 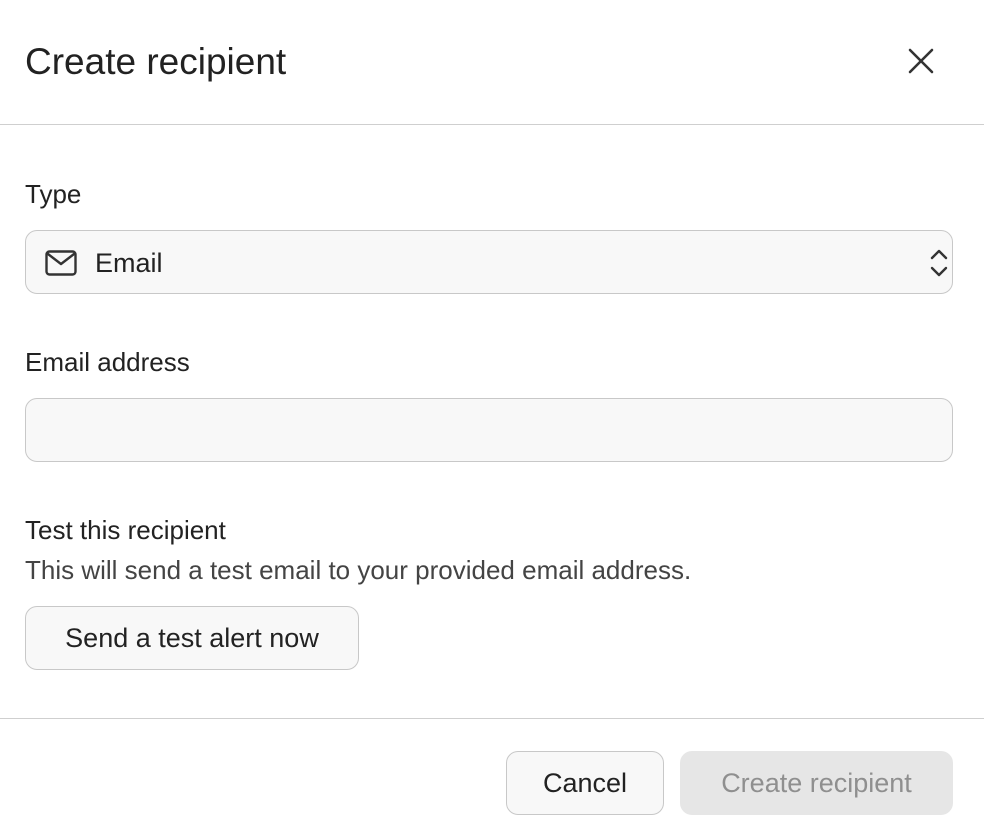 I want to click on dialog-title: Create recipient, so click(x=156, y=61).